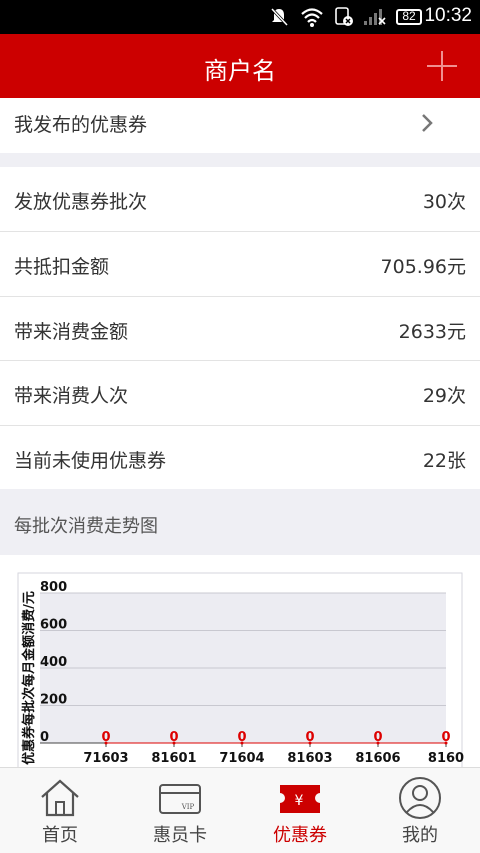 This screenshot has height=853, width=480. I want to click on stat-label: 共抵扣金额, so click(62, 267).